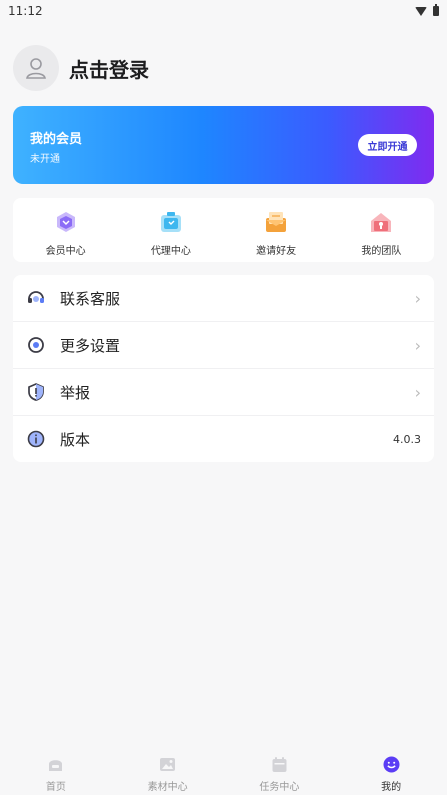 The width and height of the screenshot is (447, 795). I want to click on smile-icon, so click(391, 764).